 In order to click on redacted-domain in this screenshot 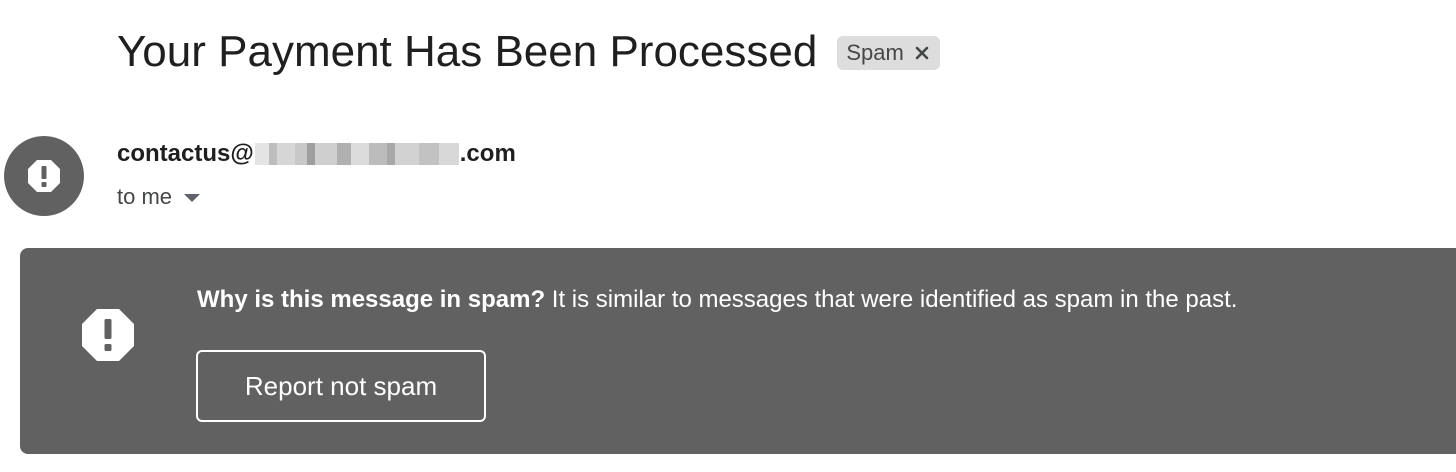, I will do `click(356, 154)`.